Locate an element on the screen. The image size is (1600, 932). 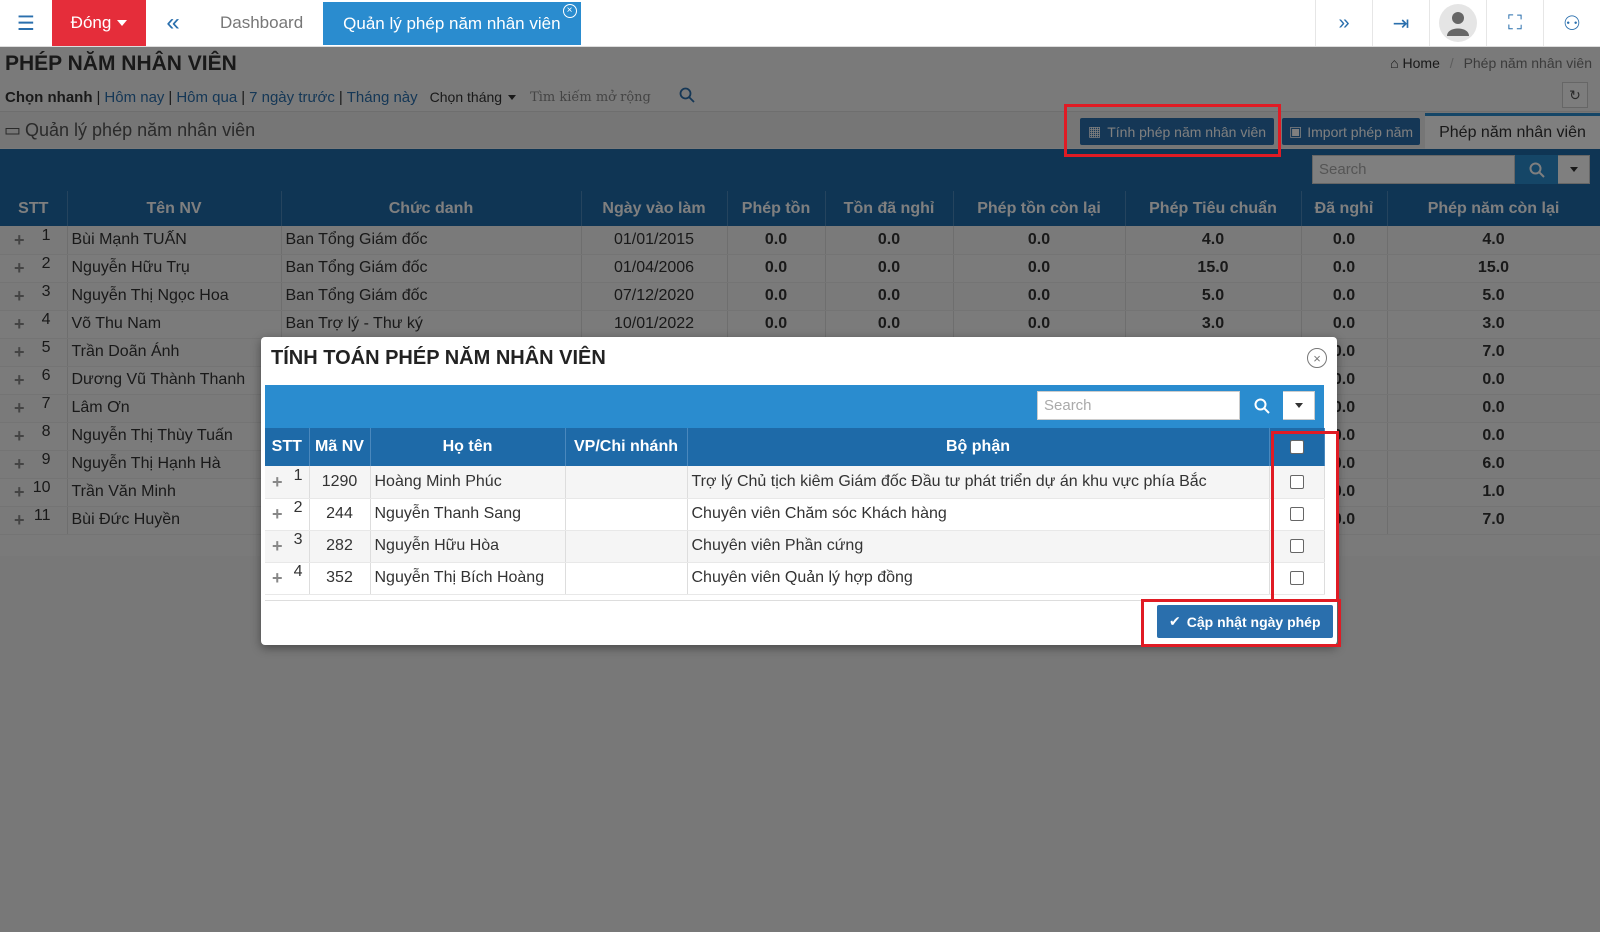
tab-annual-leave-label: Quản lý phép năm nhân viên is located at coordinates (452, 23).